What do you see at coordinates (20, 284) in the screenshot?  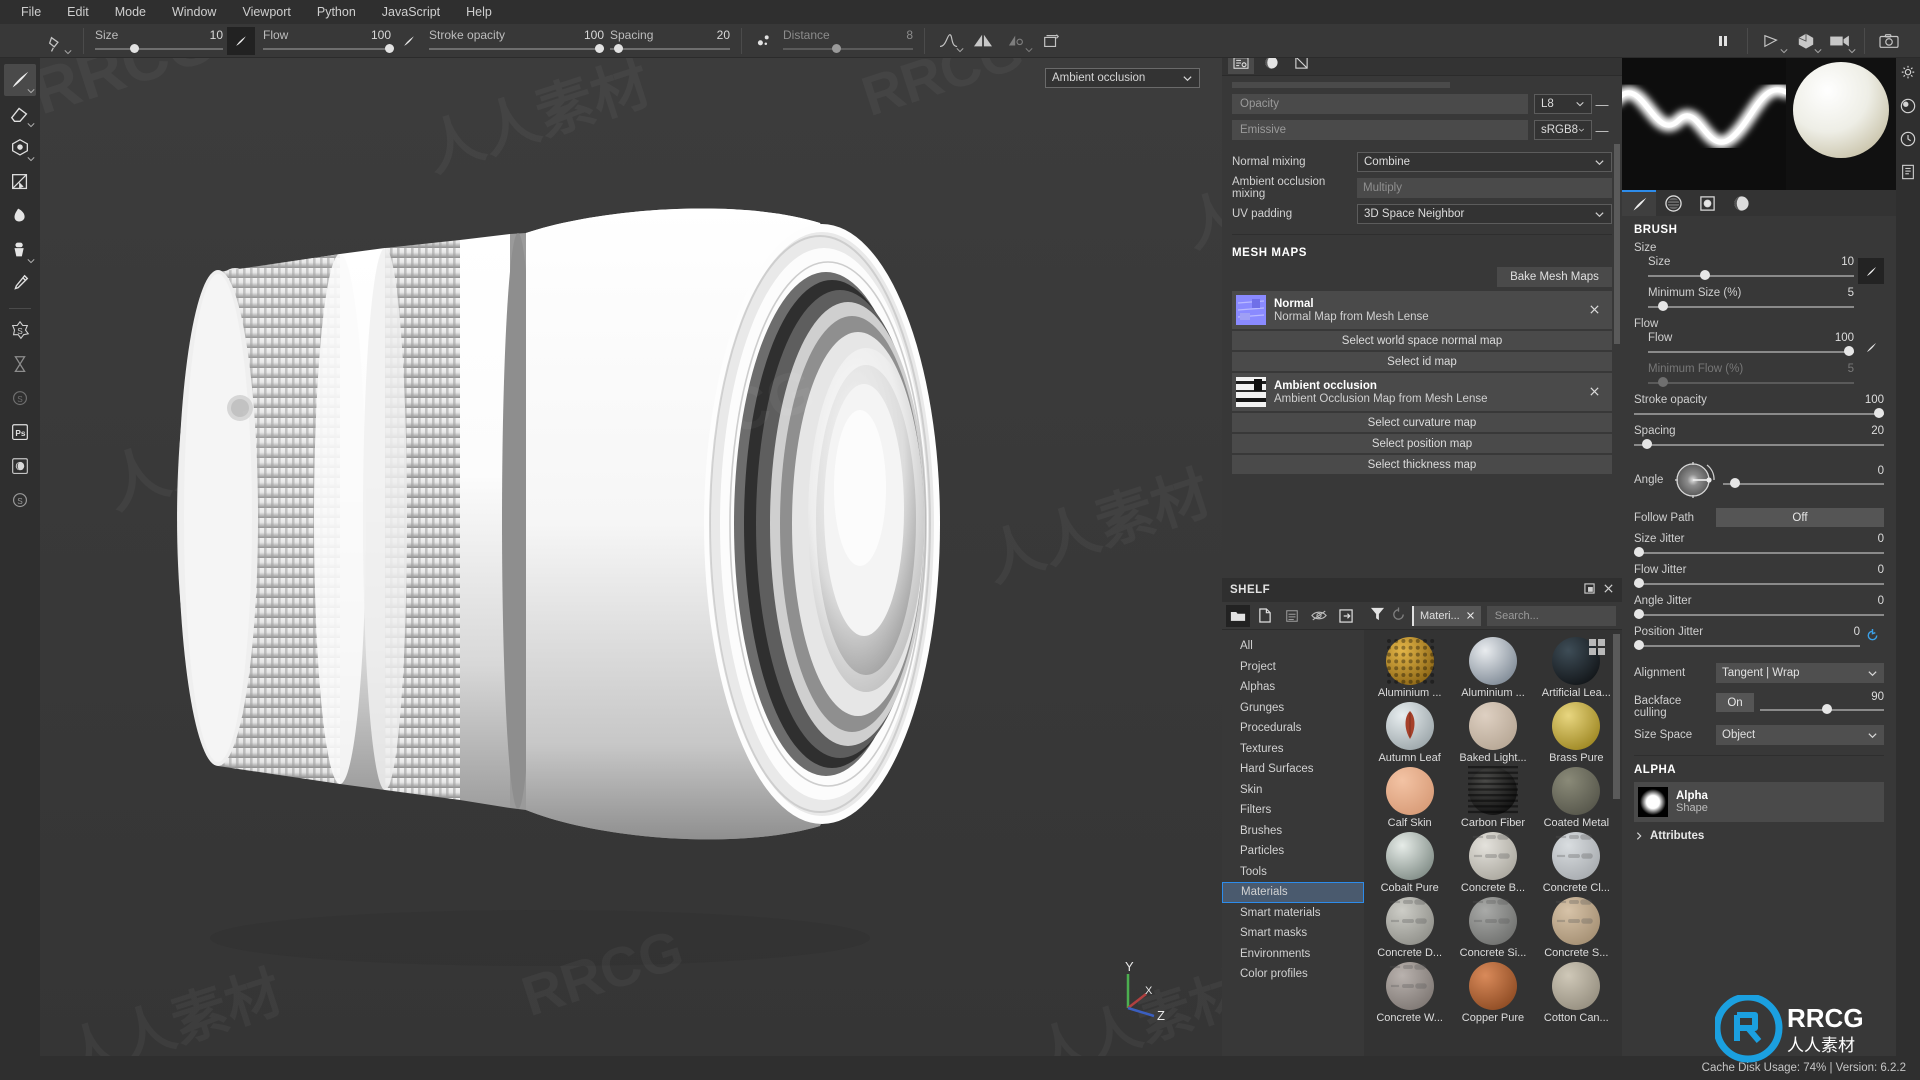 I see `material-picker-tool` at bounding box center [20, 284].